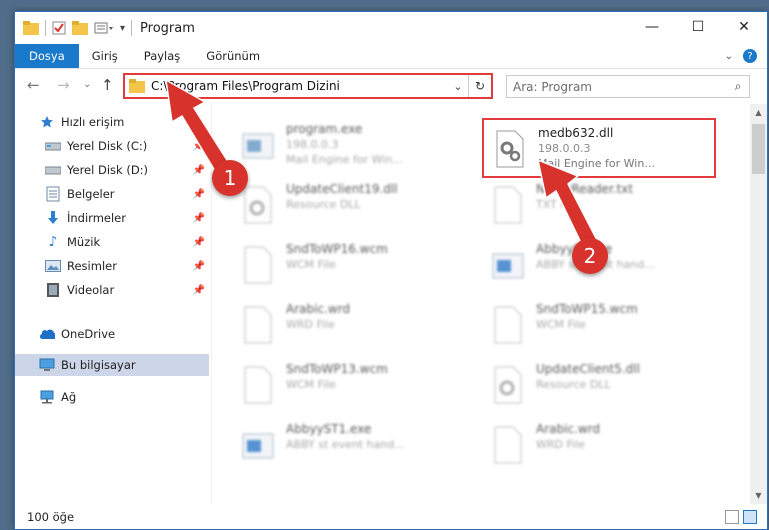 This screenshot has height=530, width=769. I want to click on nav-item-label: Belgeler, so click(91, 194).